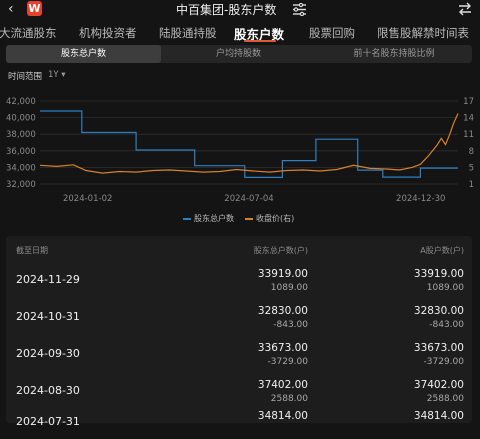  Describe the element at coordinates (468, 102) in the screenshot. I see `y-right-tick-label: 17` at that location.